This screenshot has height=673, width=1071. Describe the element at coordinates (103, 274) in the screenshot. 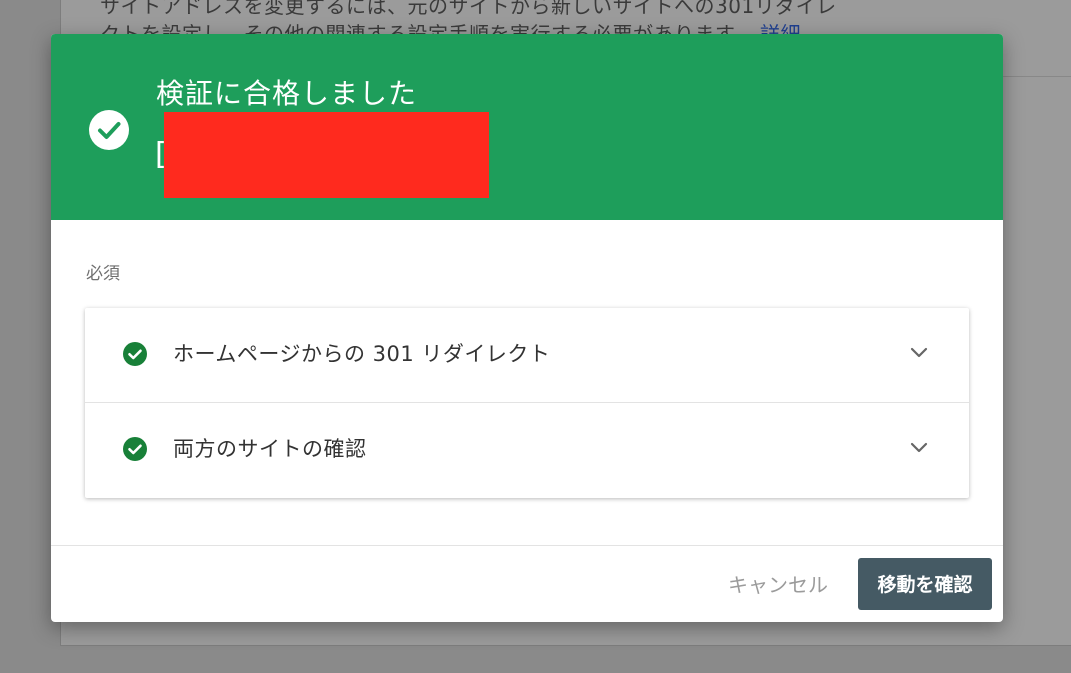

I see `section-label-required: 必須` at that location.